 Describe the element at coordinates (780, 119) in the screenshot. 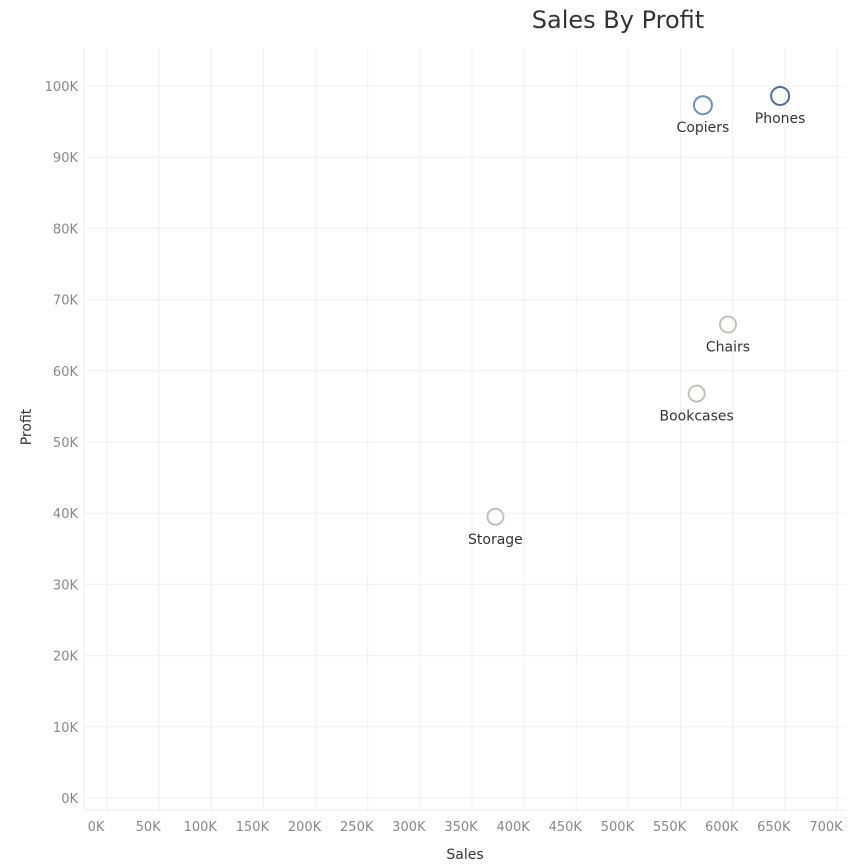

I see `data-label: Phones` at that location.